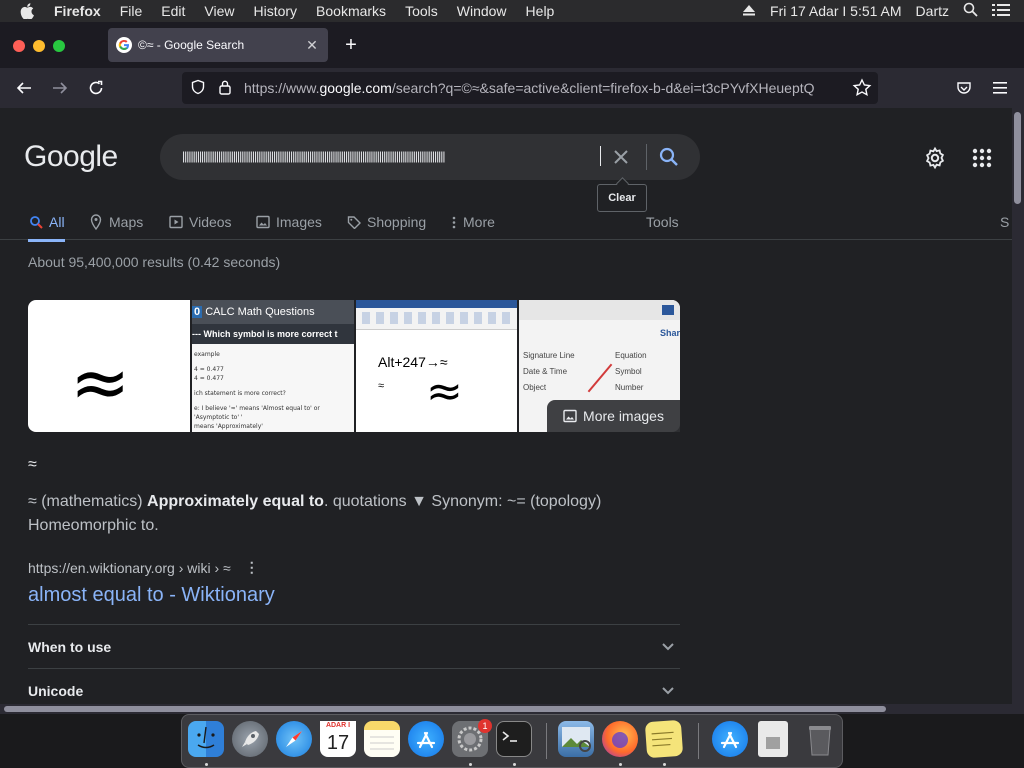  Describe the element at coordinates (59, 46) in the screenshot. I see `window-zoom-button` at that location.